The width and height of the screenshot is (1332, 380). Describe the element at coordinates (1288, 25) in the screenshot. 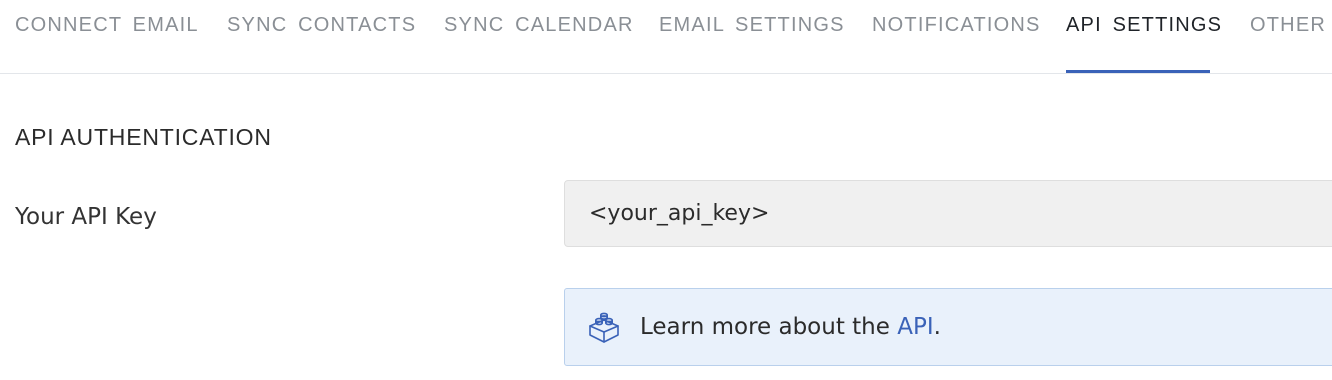

I see `tab-label: OTHER` at that location.